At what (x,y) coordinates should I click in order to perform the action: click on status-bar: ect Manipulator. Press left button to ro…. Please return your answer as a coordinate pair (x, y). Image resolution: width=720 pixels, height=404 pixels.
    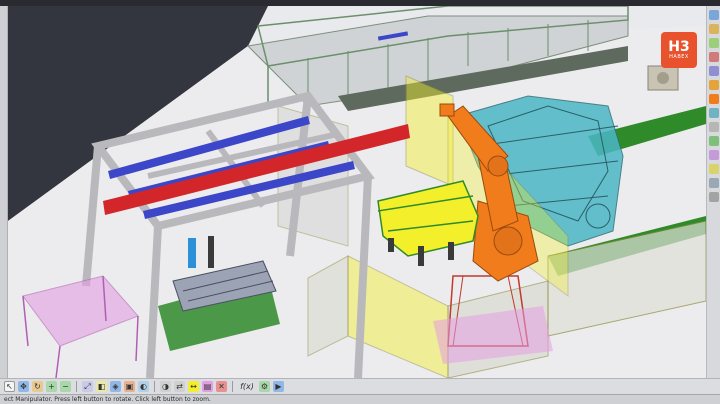
    Looking at the image, I should click on (360, 399).